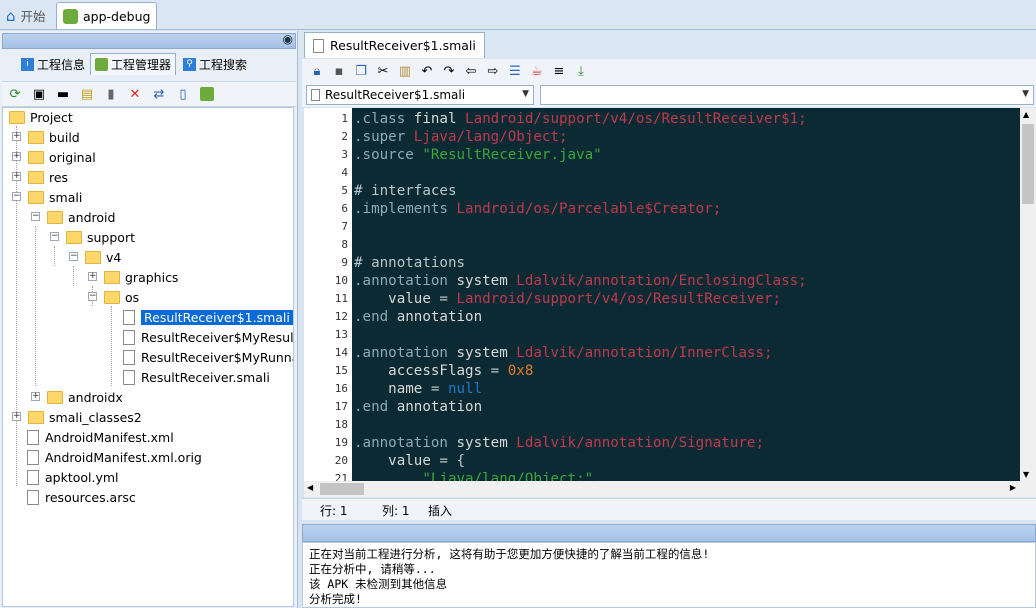  What do you see at coordinates (82, 477) in the screenshot?
I see `tree-label: apktool.yml` at bounding box center [82, 477].